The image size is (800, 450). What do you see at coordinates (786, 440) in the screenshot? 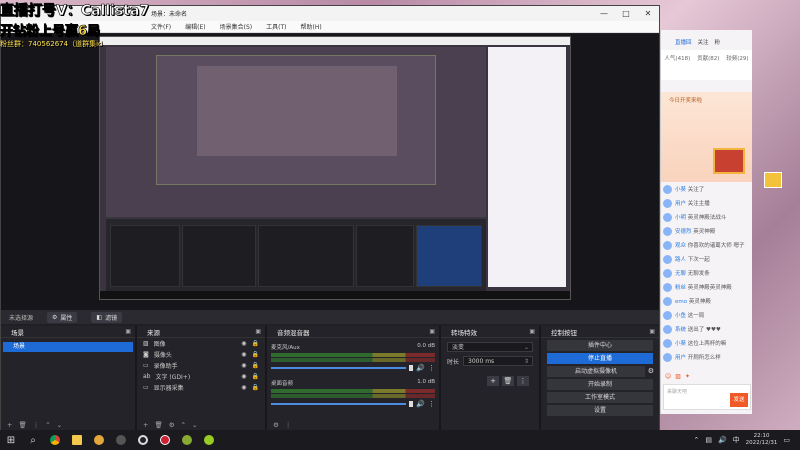
I see `notification-icon: ▭` at bounding box center [786, 440].